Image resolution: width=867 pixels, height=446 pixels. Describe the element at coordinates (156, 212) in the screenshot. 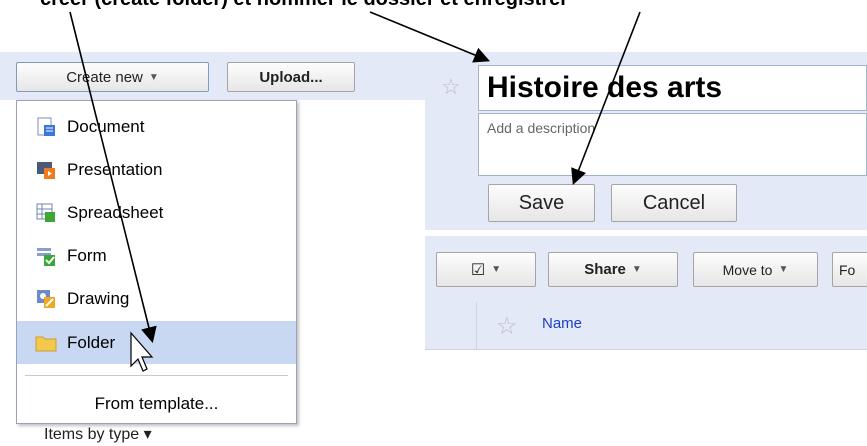

I see `menu-item-spreadsheet: Spreadsheet` at that location.